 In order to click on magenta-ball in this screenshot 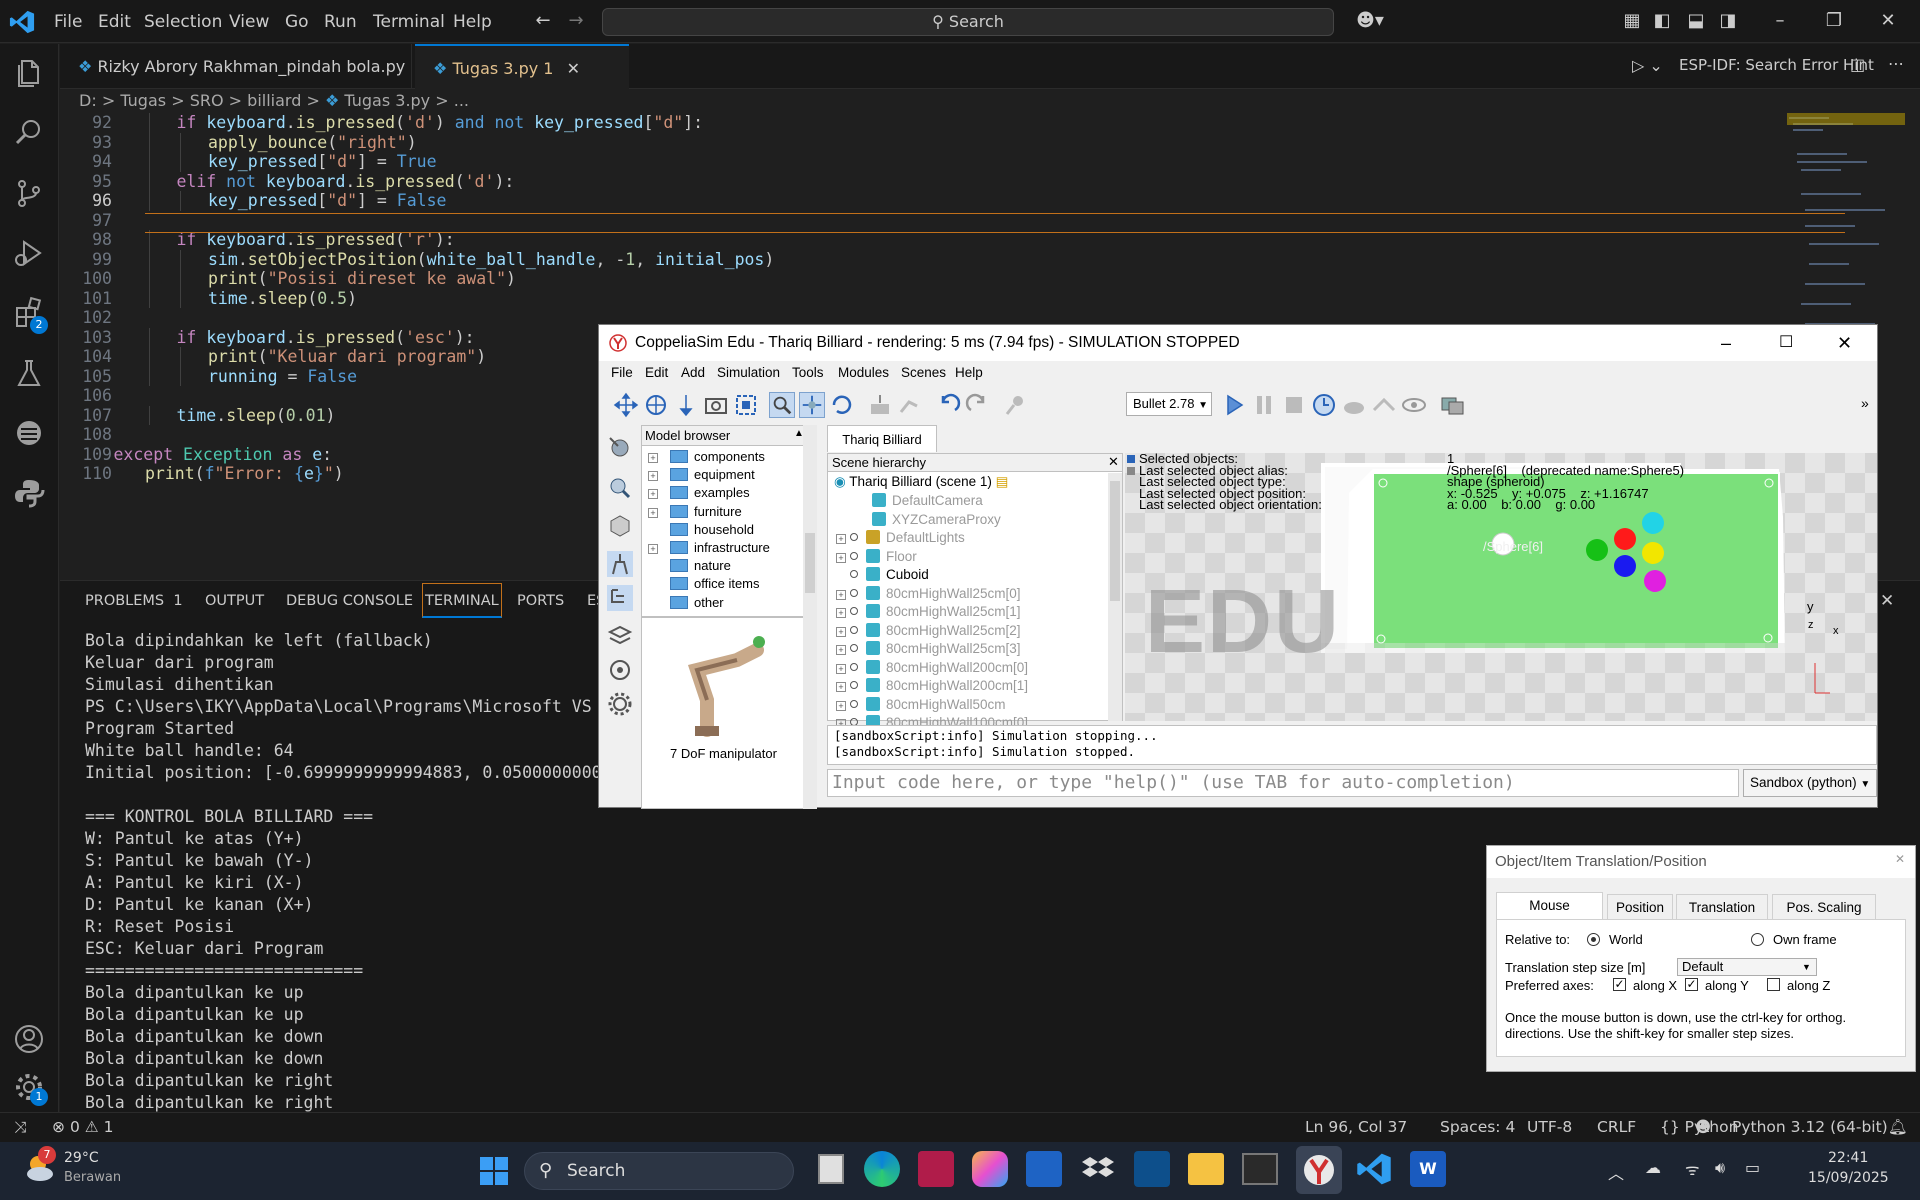, I will do `click(1655, 581)`.